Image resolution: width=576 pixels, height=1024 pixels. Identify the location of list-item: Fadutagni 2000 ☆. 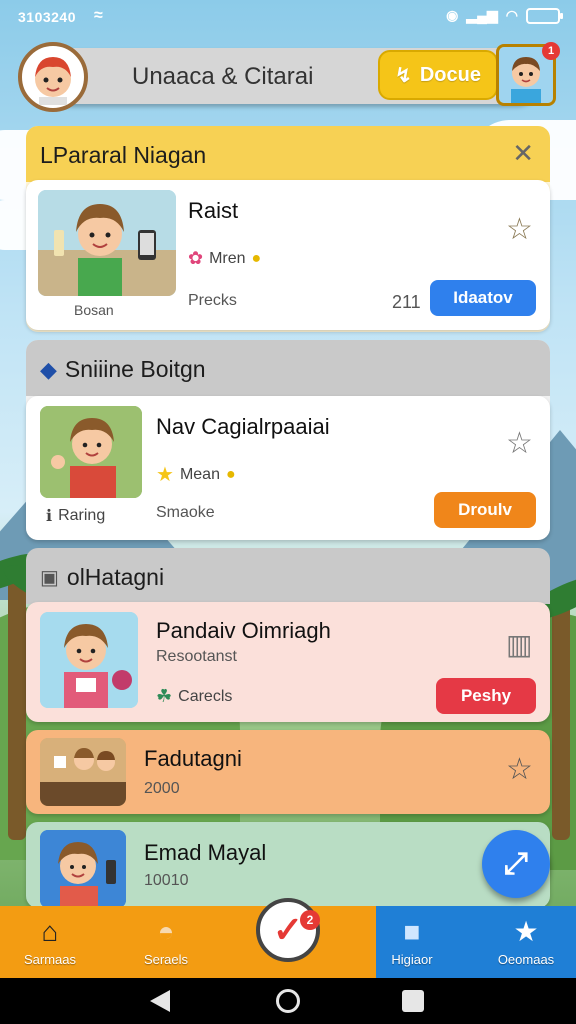
(288, 772).